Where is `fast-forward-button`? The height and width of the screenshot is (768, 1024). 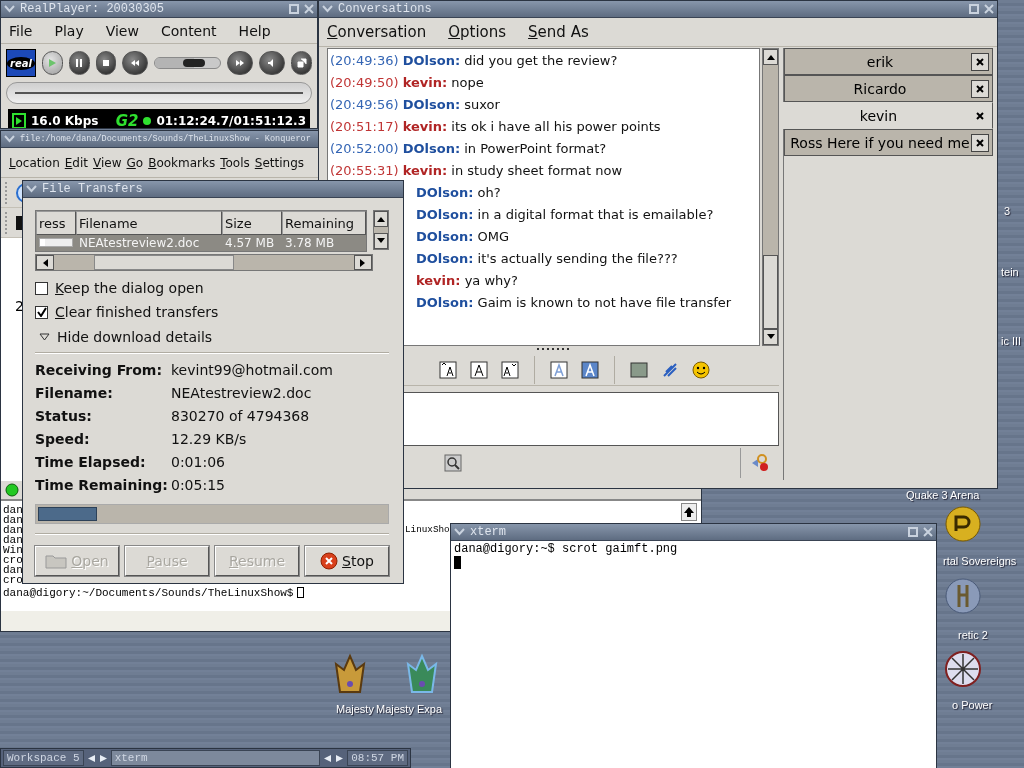 fast-forward-button is located at coordinates (240, 63).